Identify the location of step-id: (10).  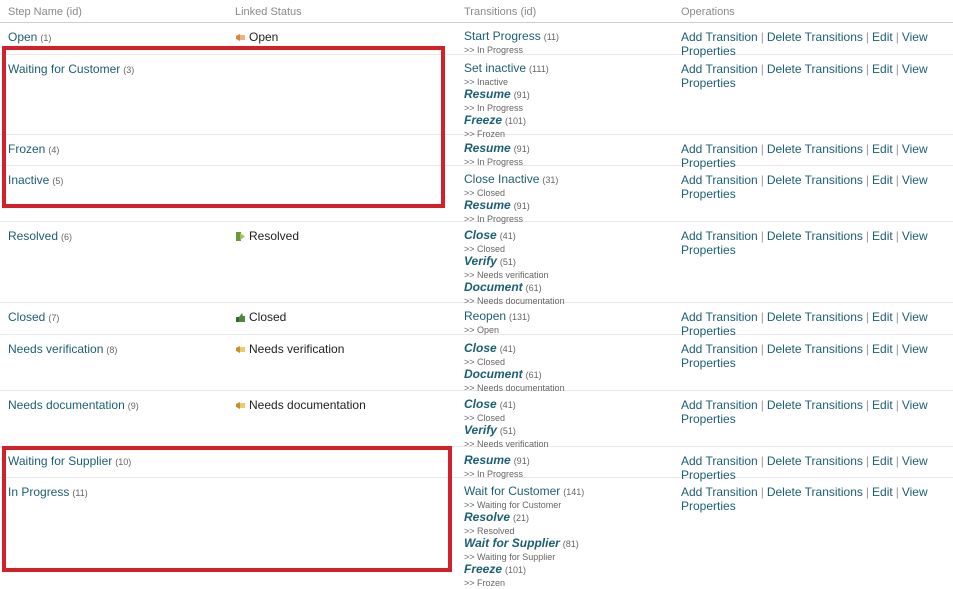
(123, 462).